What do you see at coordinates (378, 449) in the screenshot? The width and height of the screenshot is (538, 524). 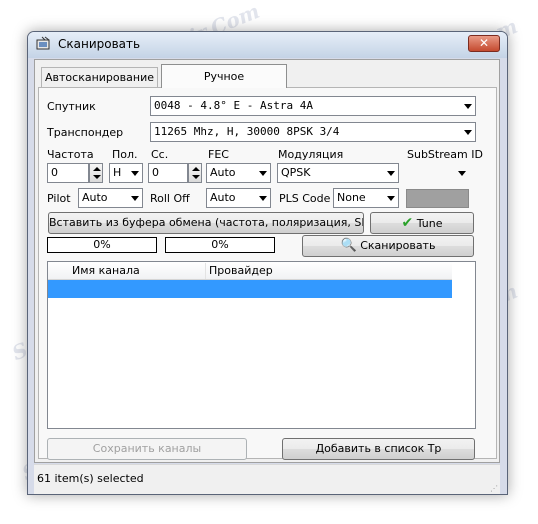 I see `add-to-tp-list-button: Добавить в список Тр` at bounding box center [378, 449].